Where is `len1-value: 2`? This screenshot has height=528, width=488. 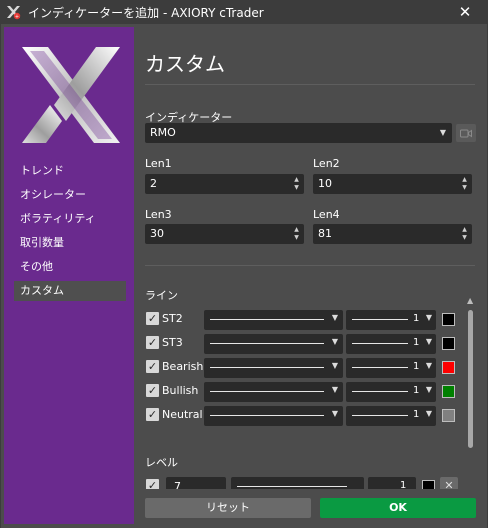
len1-value: 2 is located at coordinates (153, 183).